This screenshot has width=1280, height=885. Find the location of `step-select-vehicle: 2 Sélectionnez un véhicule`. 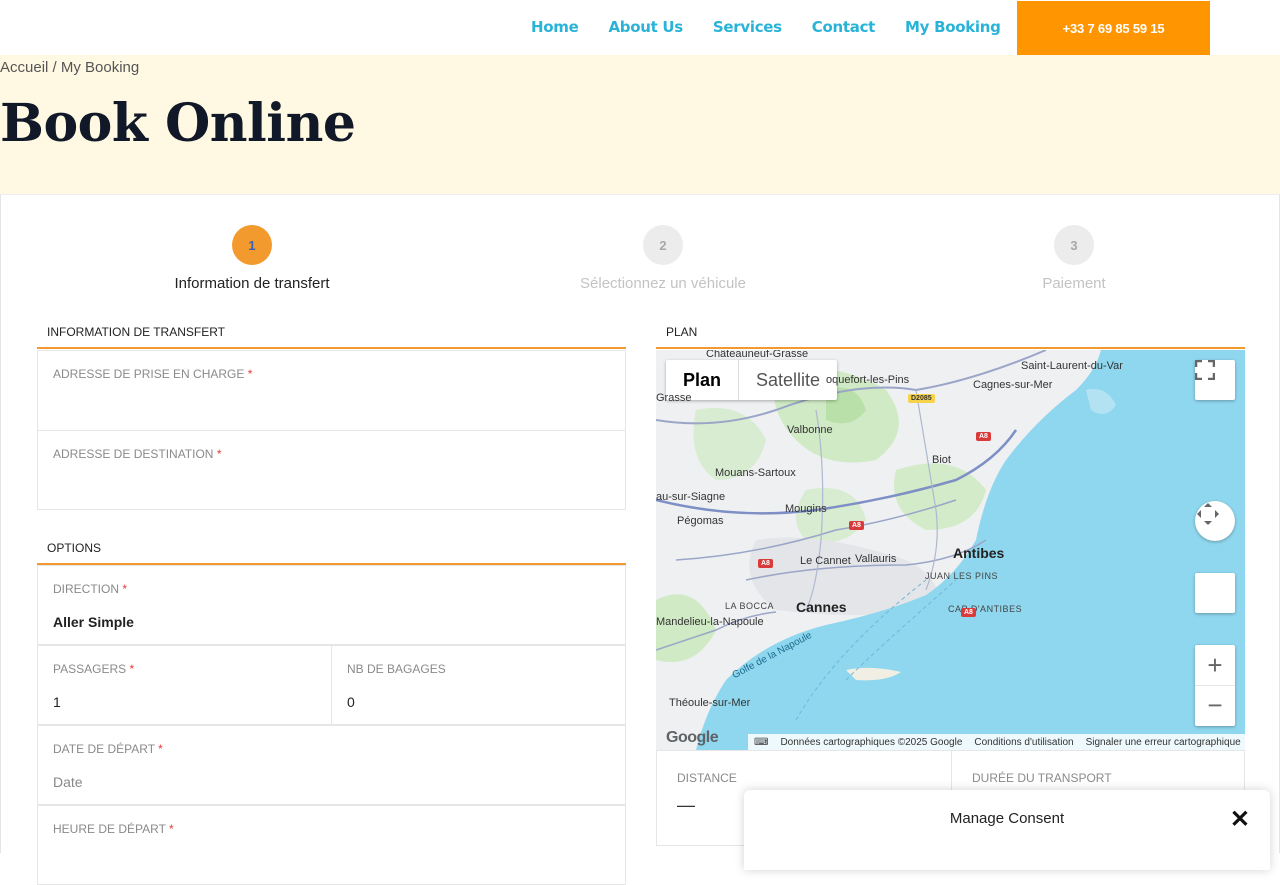

step-select-vehicle: 2 Sélectionnez un véhicule is located at coordinates (663, 258).